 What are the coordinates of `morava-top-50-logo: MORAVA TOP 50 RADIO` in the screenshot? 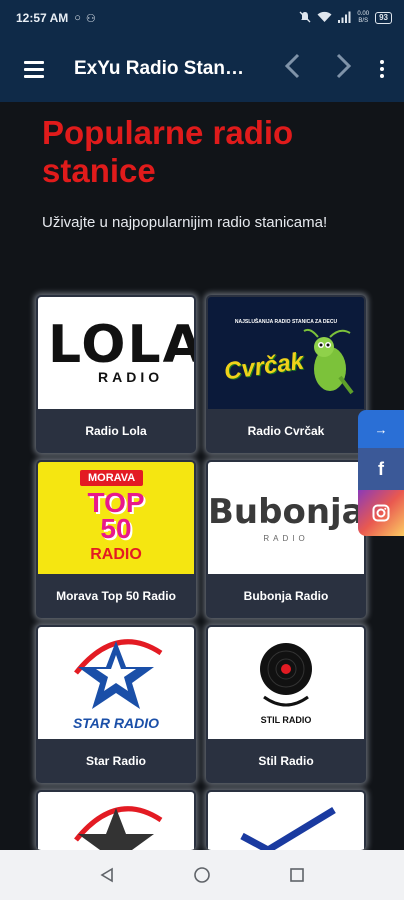 It's located at (116, 518).